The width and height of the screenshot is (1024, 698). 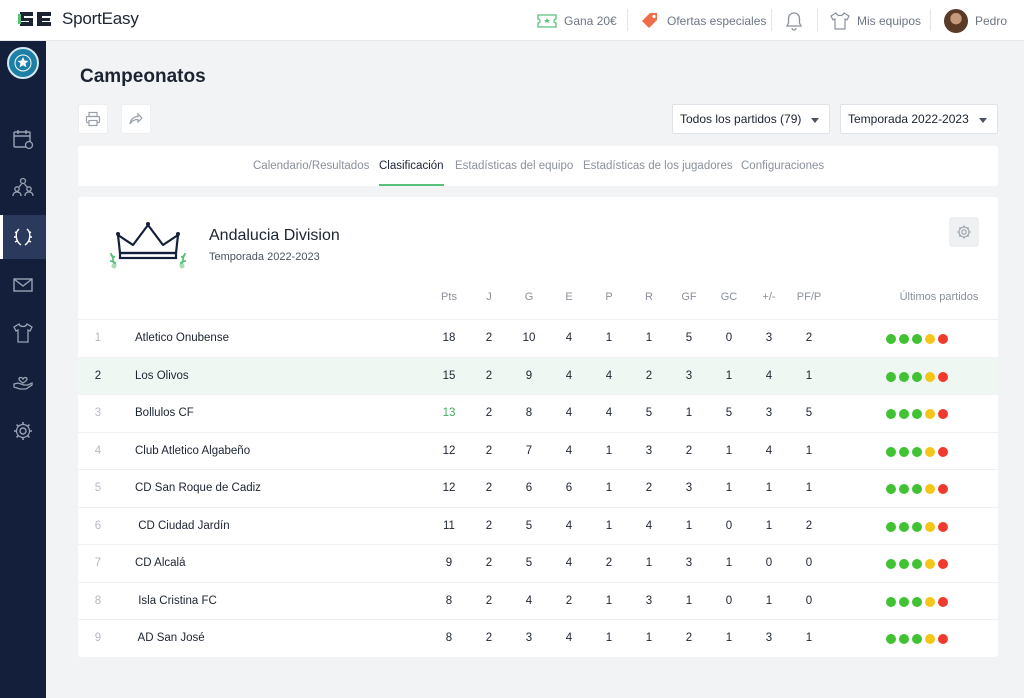 I want to click on season-filter-select: Temporada 2022-2023, so click(x=919, y=119).